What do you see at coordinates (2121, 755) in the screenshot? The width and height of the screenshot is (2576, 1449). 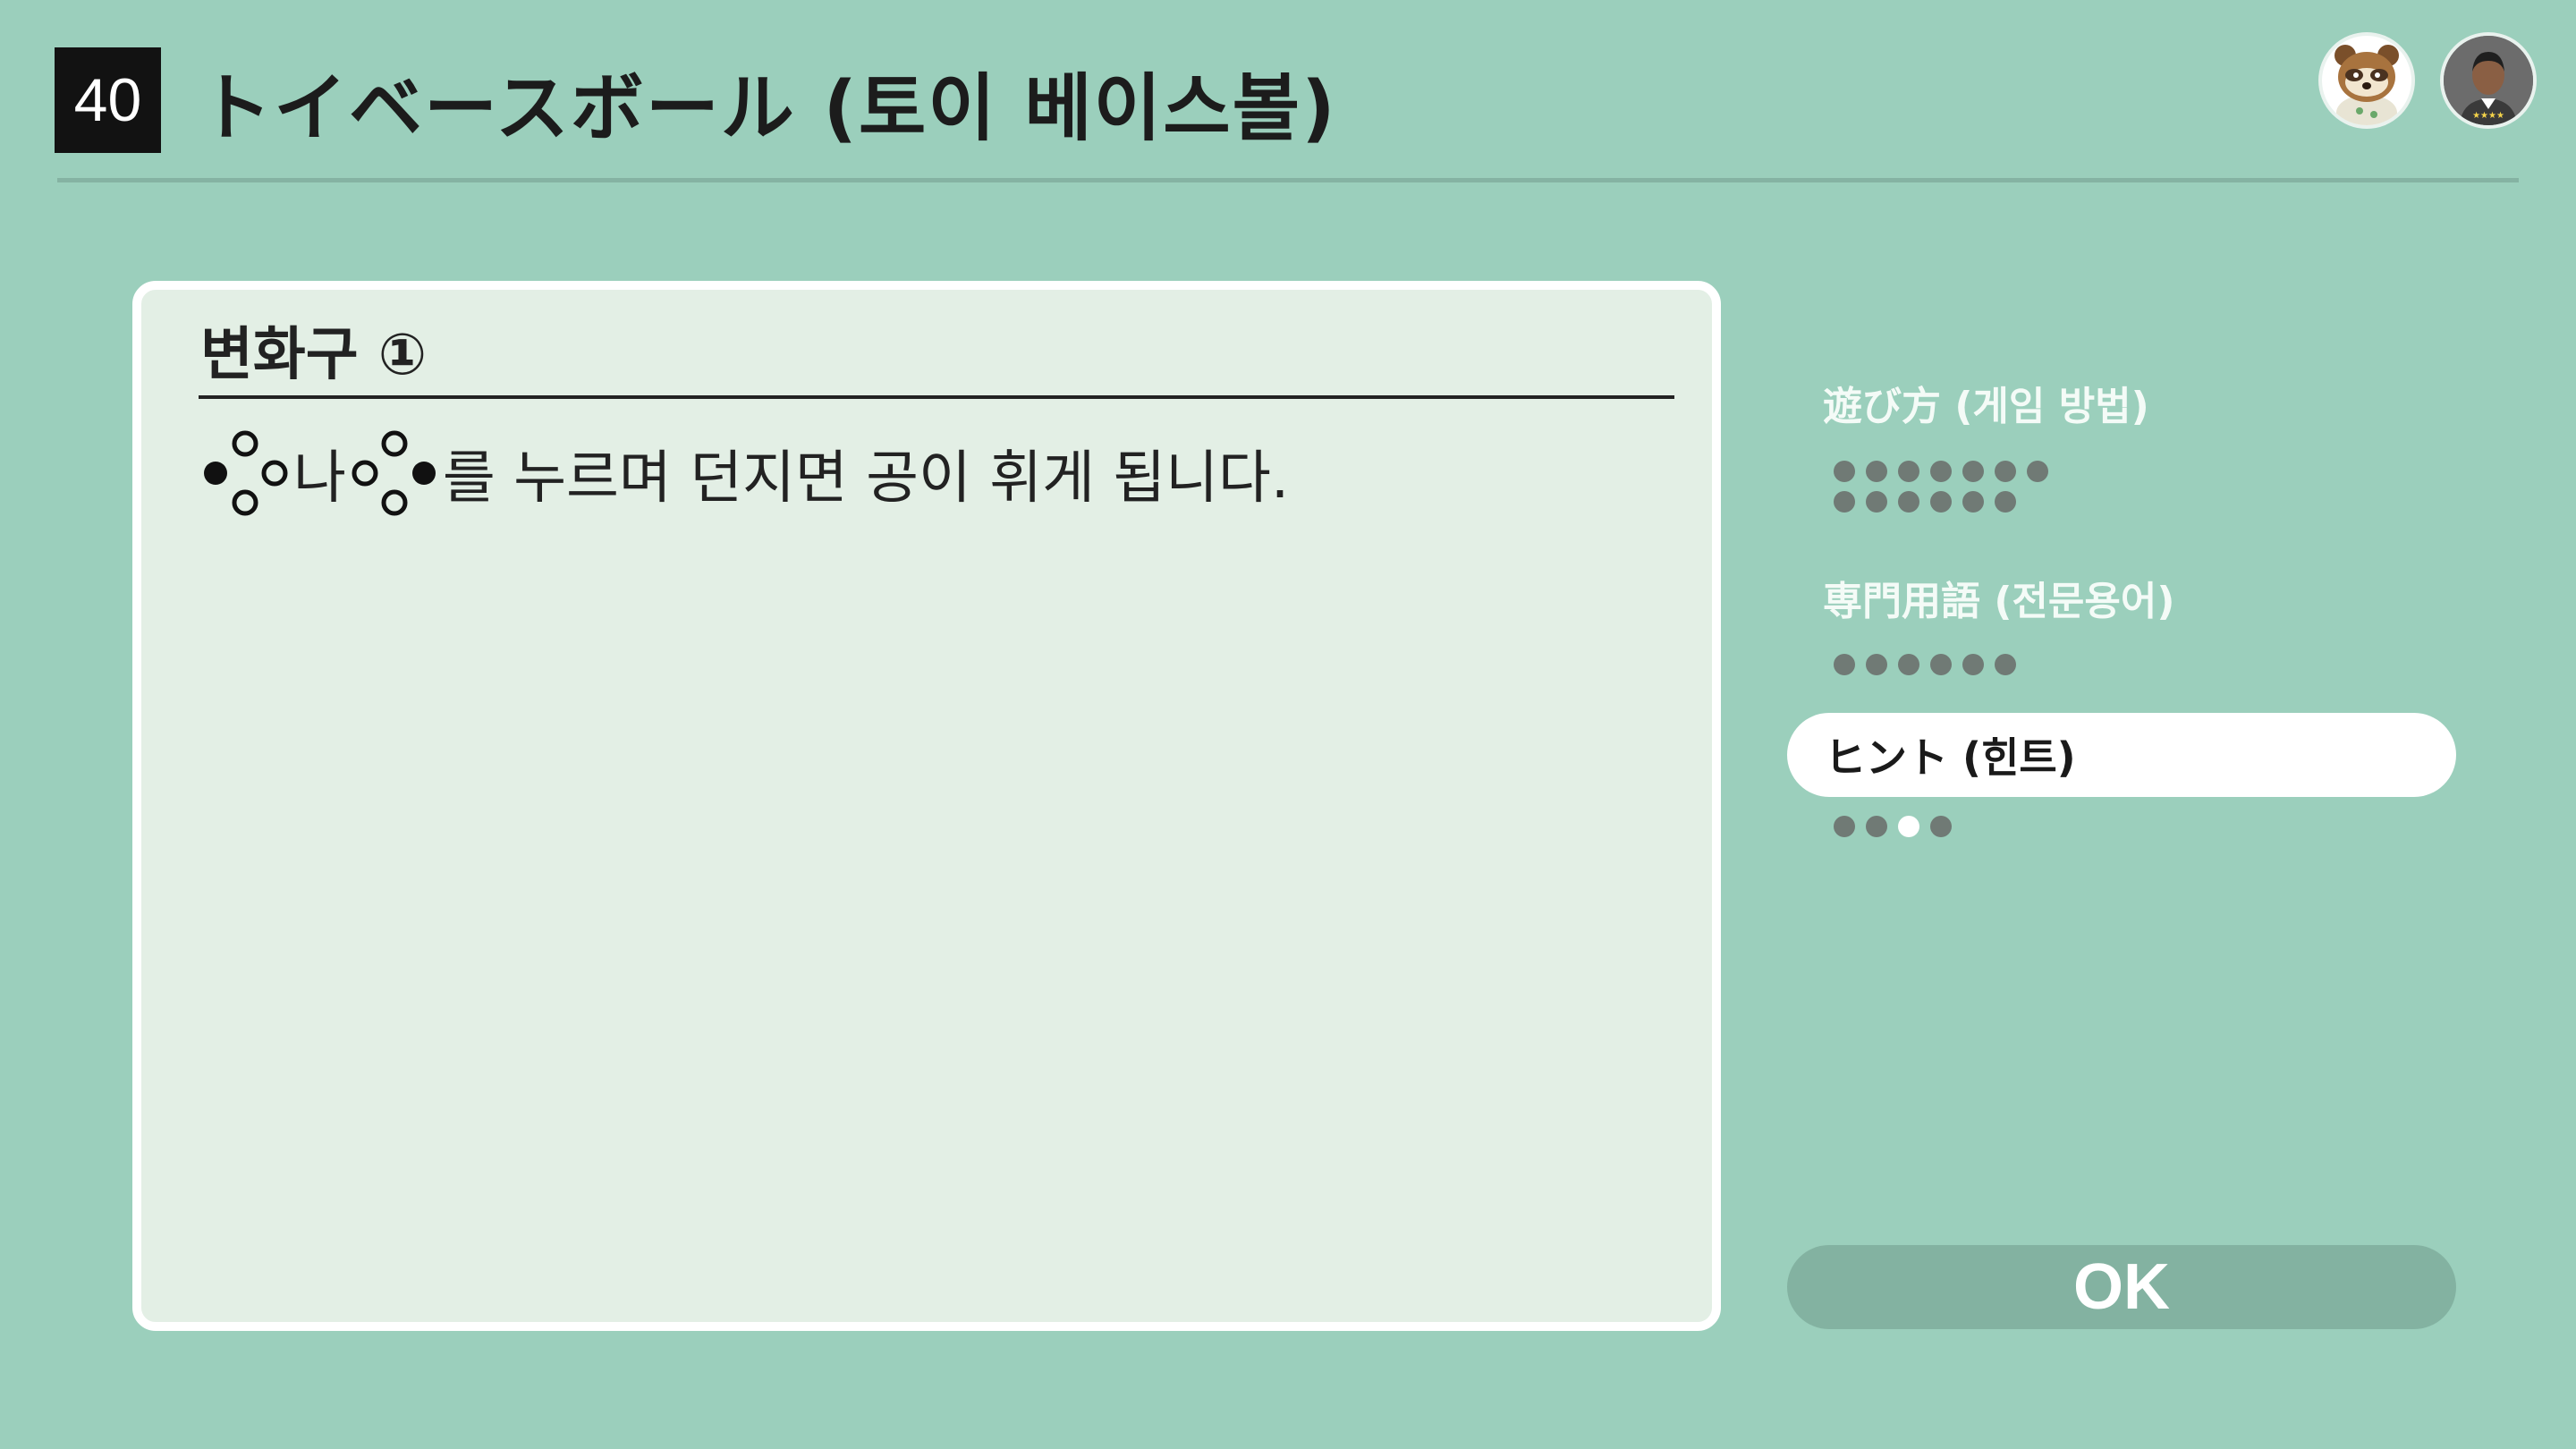 I see `menu-item-hints: ヒント (힌트)` at bounding box center [2121, 755].